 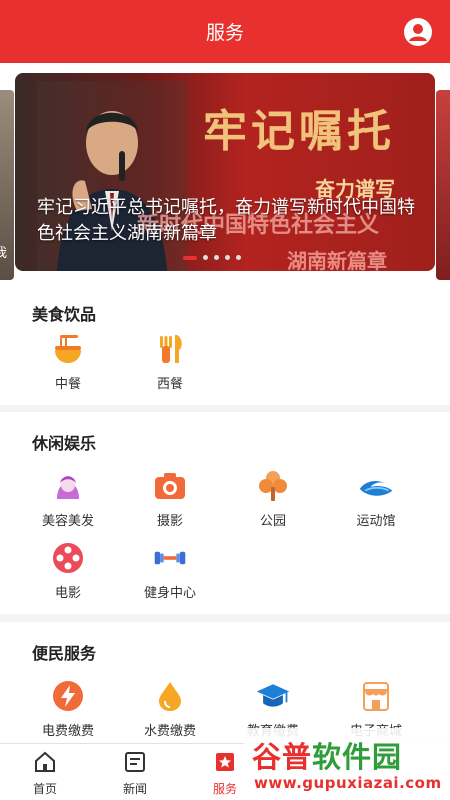 What do you see at coordinates (443, 185) in the screenshot?
I see `banner-next-slide` at bounding box center [443, 185].